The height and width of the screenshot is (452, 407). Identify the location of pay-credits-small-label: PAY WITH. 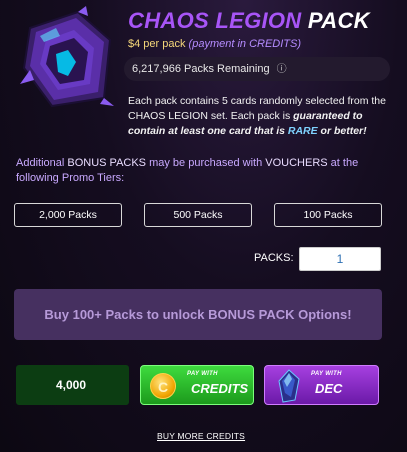
(202, 374).